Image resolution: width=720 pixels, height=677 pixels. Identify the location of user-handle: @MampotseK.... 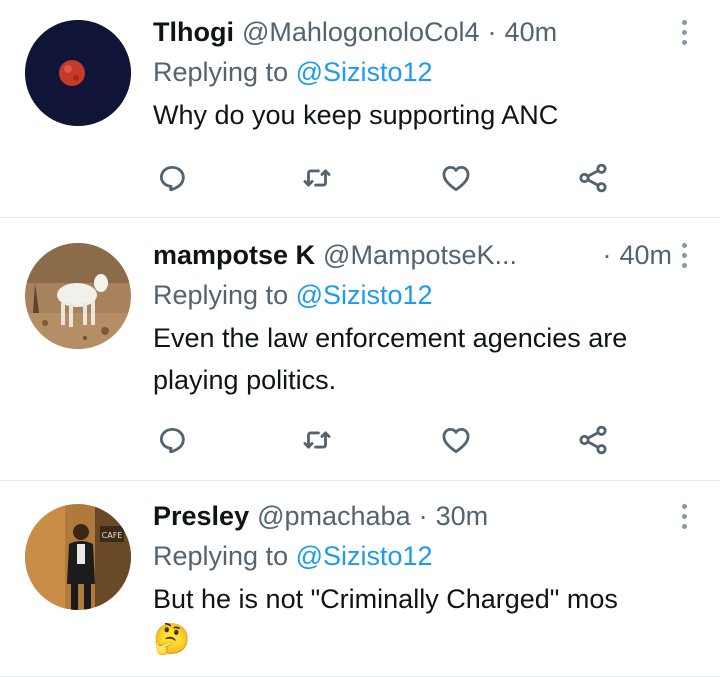
(420, 255).